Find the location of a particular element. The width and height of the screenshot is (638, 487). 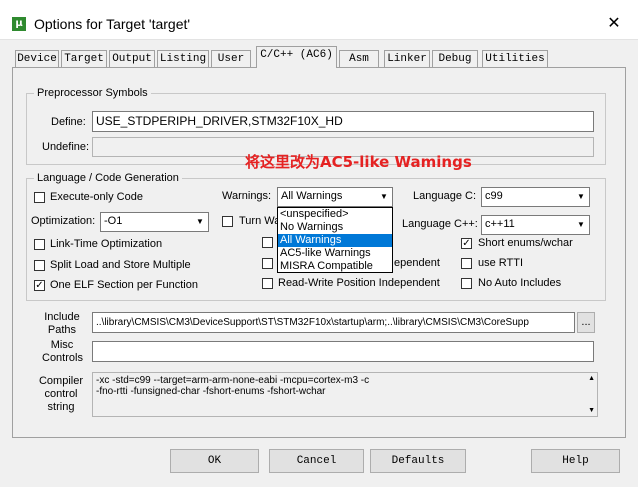

tab-linker: Linker is located at coordinates (407, 58).